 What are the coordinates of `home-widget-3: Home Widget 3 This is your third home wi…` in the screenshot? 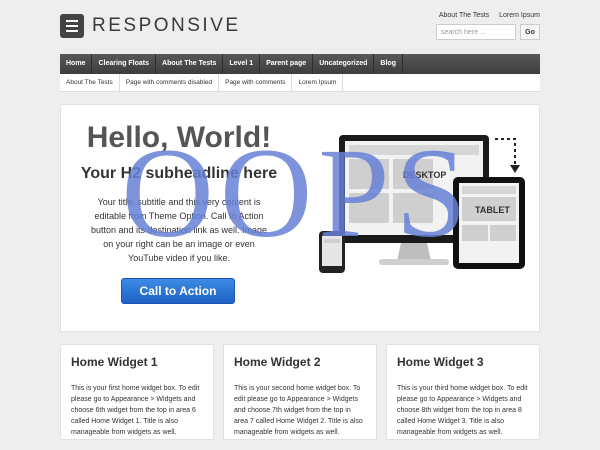 It's located at (463, 392).